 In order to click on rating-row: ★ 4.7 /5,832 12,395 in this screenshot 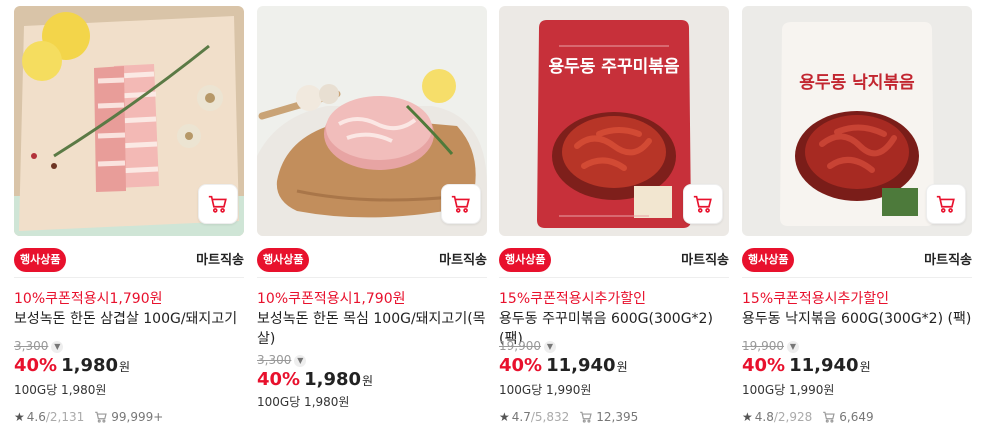, I will do `click(568, 417)`.